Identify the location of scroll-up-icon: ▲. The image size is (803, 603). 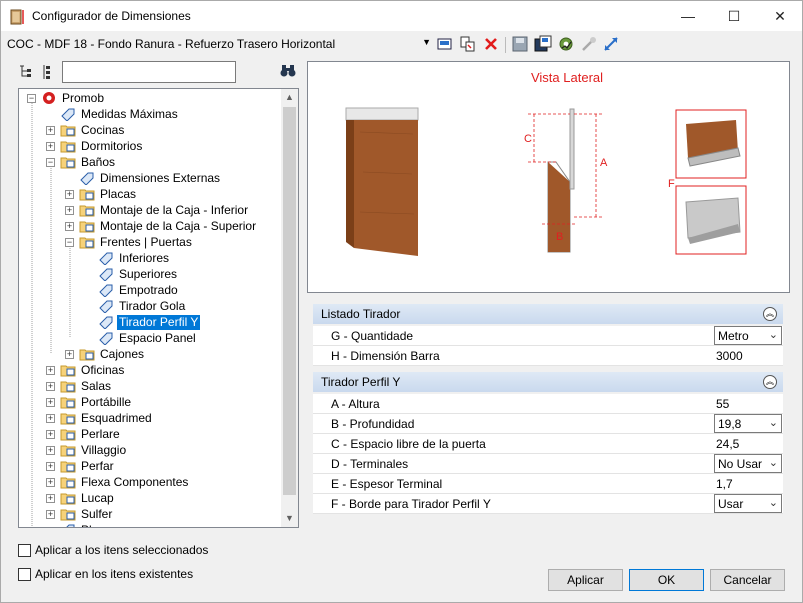
(289, 97).